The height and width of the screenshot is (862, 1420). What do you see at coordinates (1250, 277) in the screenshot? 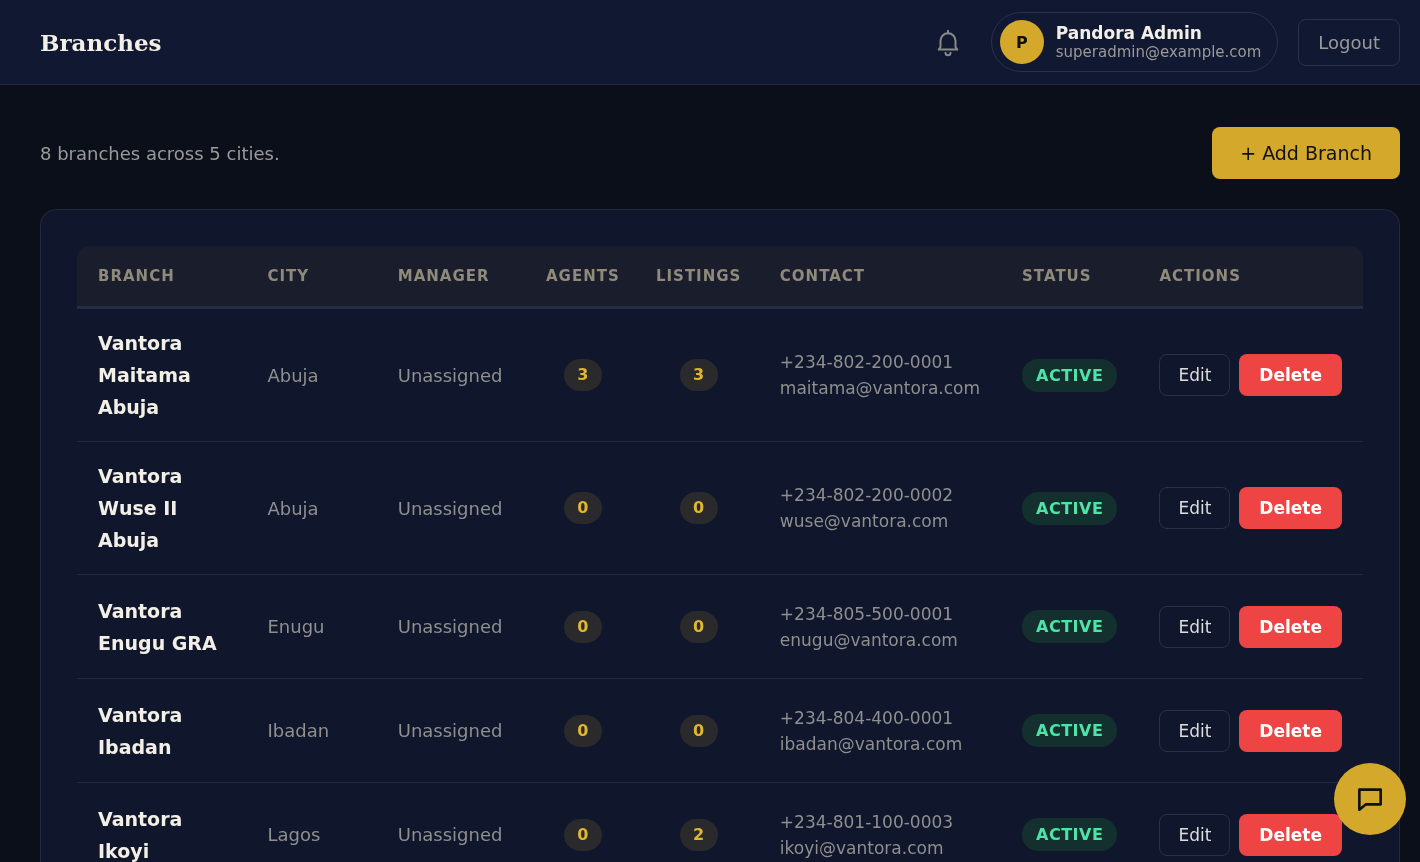
I see `column-header: ACTIONS` at bounding box center [1250, 277].